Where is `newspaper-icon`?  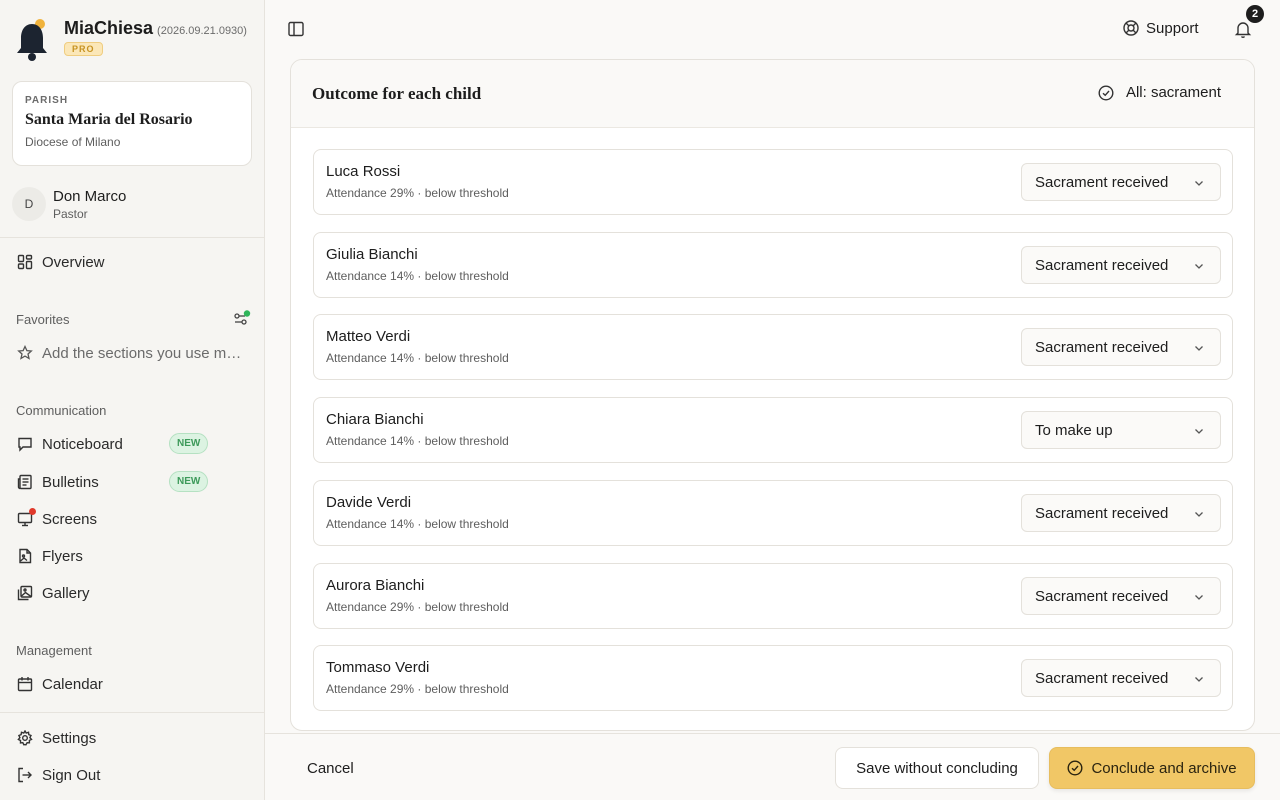 newspaper-icon is located at coordinates (25, 482).